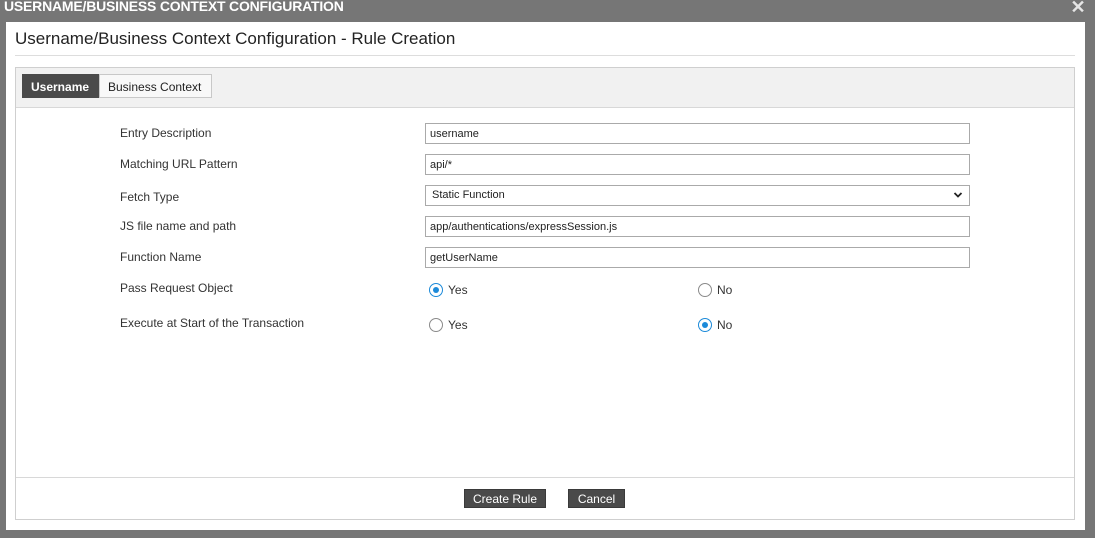 The width and height of the screenshot is (1095, 538). Describe the element at coordinates (705, 325) in the screenshot. I see `execute-start-no-radio` at that location.